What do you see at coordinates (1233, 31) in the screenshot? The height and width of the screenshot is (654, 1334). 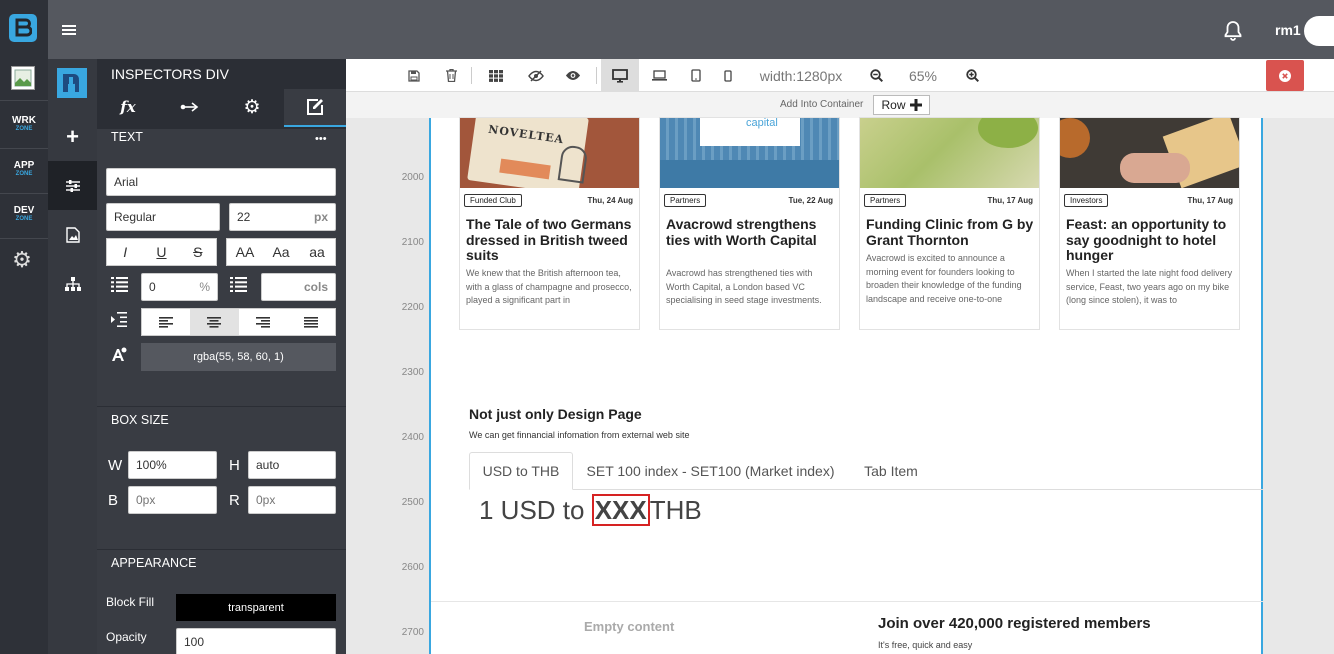 I see `bell-icon` at bounding box center [1233, 31].